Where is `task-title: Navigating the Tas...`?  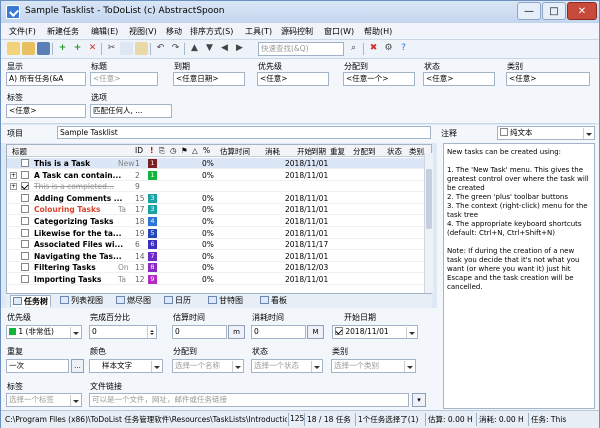
task-title: Navigating the Tas... is located at coordinates (80, 256).